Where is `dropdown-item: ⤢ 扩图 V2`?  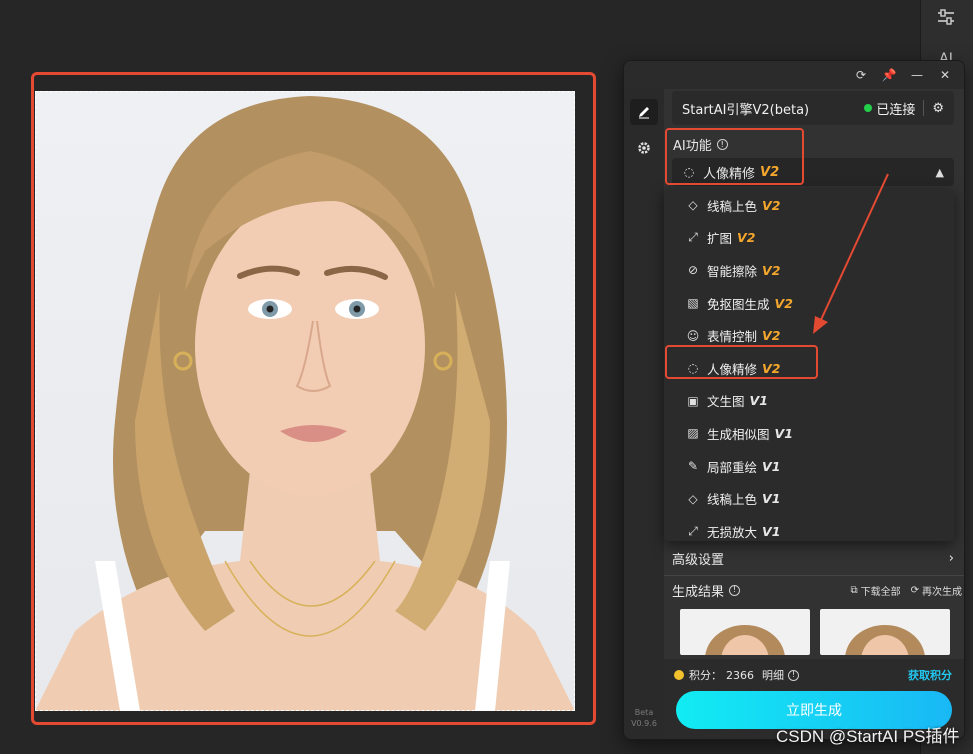 dropdown-item: ⤢ 扩图 V2 is located at coordinates (809, 238).